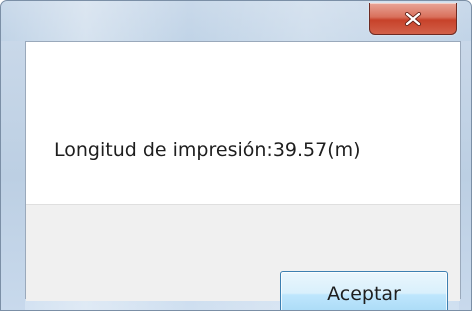 The width and height of the screenshot is (472, 311). I want to click on title-bar, so click(236, 21).